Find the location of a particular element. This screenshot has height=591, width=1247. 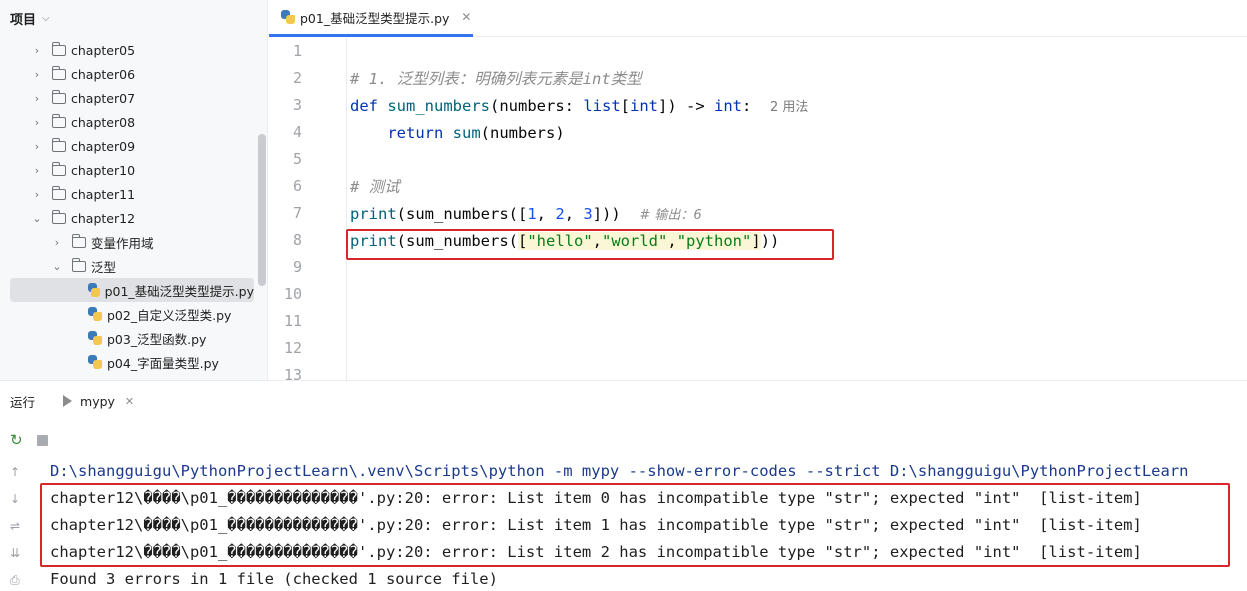

tree-item-chapter05: › chapter05 is located at coordinates (82, 50).